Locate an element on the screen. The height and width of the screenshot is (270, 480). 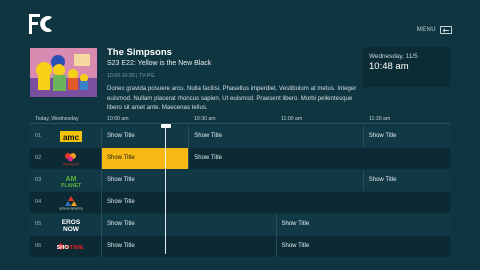
channel-row: 05 EROS NOW Show Title Show Title is located at coordinates (240, 224).